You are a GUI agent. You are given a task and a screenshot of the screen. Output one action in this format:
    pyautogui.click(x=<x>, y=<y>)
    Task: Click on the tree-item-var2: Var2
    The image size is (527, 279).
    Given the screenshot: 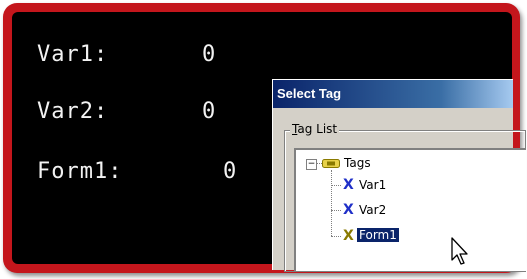 What is the action you would take?
    pyautogui.click(x=372, y=210)
    